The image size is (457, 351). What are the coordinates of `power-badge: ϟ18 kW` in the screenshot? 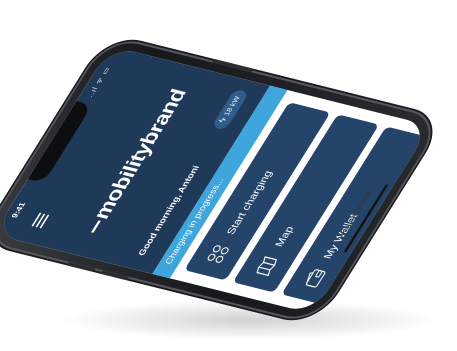 It's located at (230, 109).